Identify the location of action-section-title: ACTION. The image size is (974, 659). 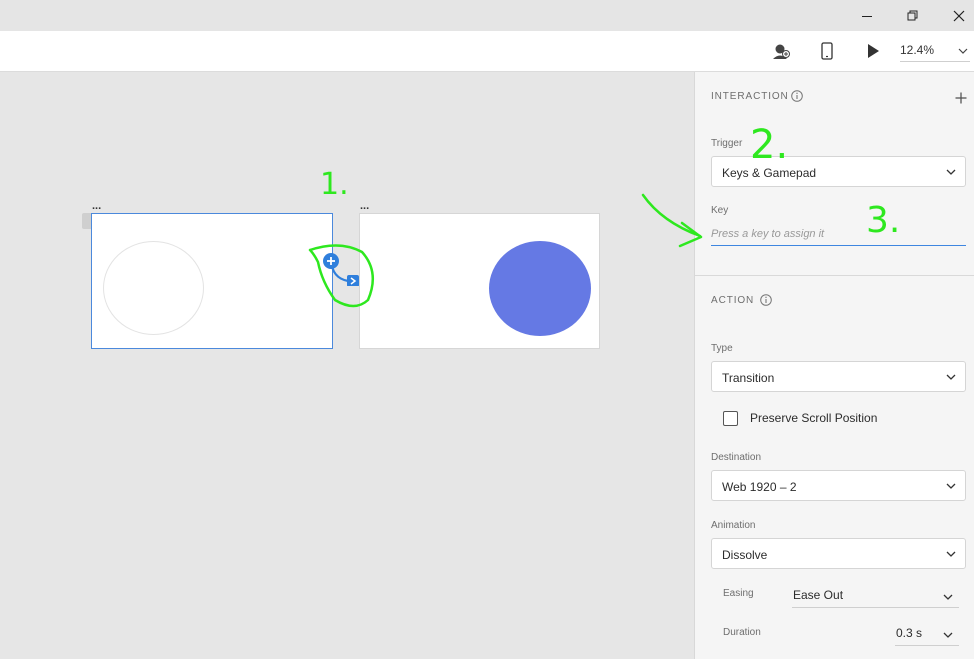
(733, 300).